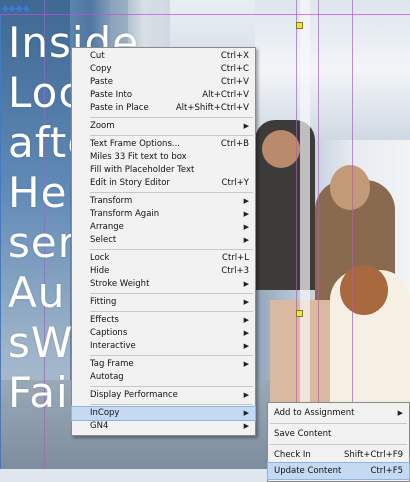 The image size is (410, 482). Describe the element at coordinates (107, 227) in the screenshot. I see `menu-item-label: Arrange` at that location.